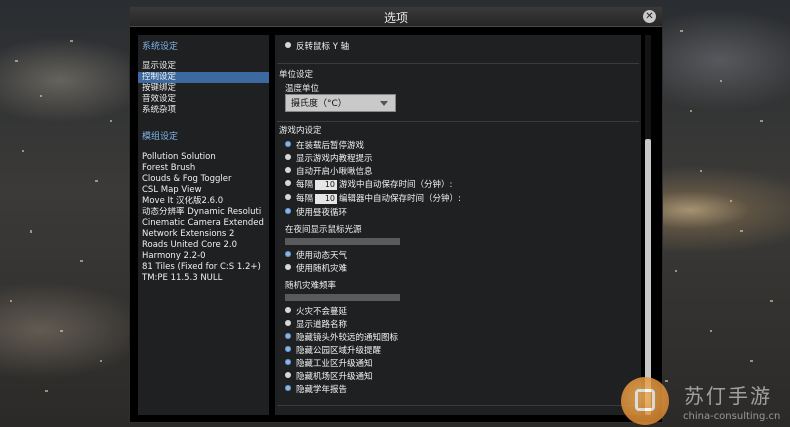  Describe the element at coordinates (324, 146) in the screenshot. I see `pause-on-load-option: 在装载后暂停游戏` at that location.